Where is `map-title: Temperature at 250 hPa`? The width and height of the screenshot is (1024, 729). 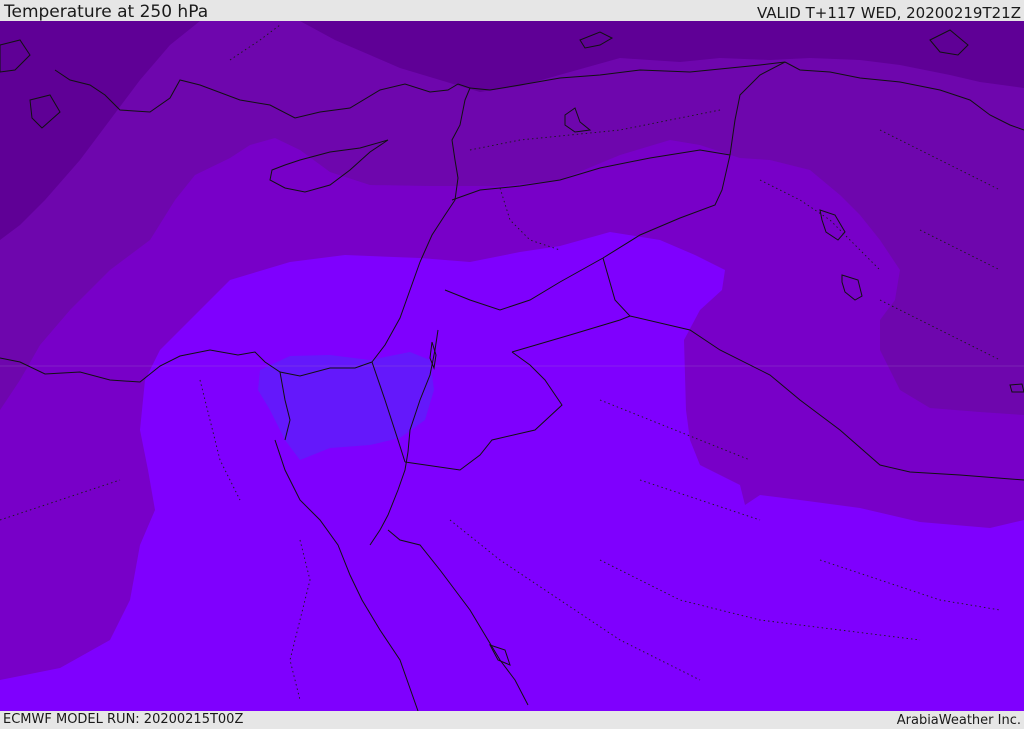
map-title: Temperature at 250 hPa is located at coordinates (106, 12).